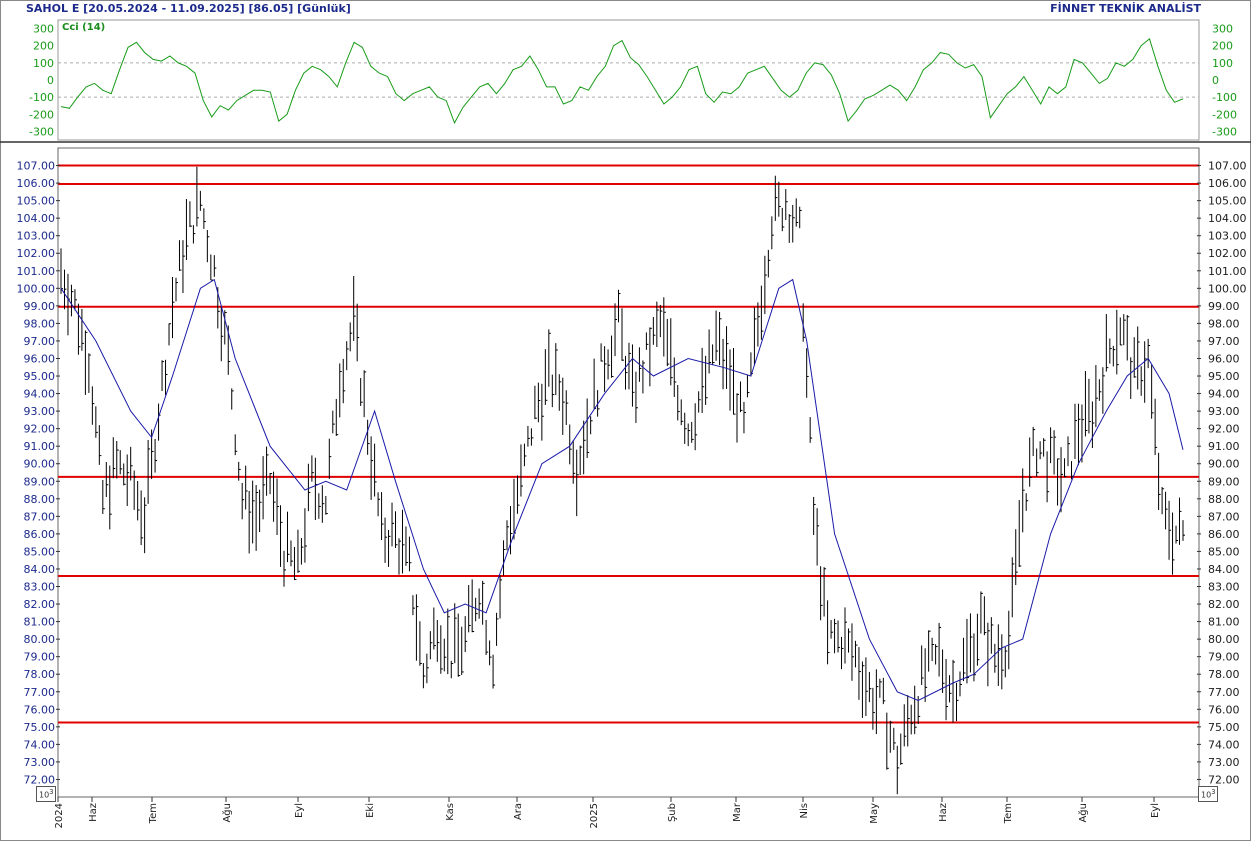 The image size is (1251, 845). I want to click on cci-tick-label-left: 100, so click(43, 63).